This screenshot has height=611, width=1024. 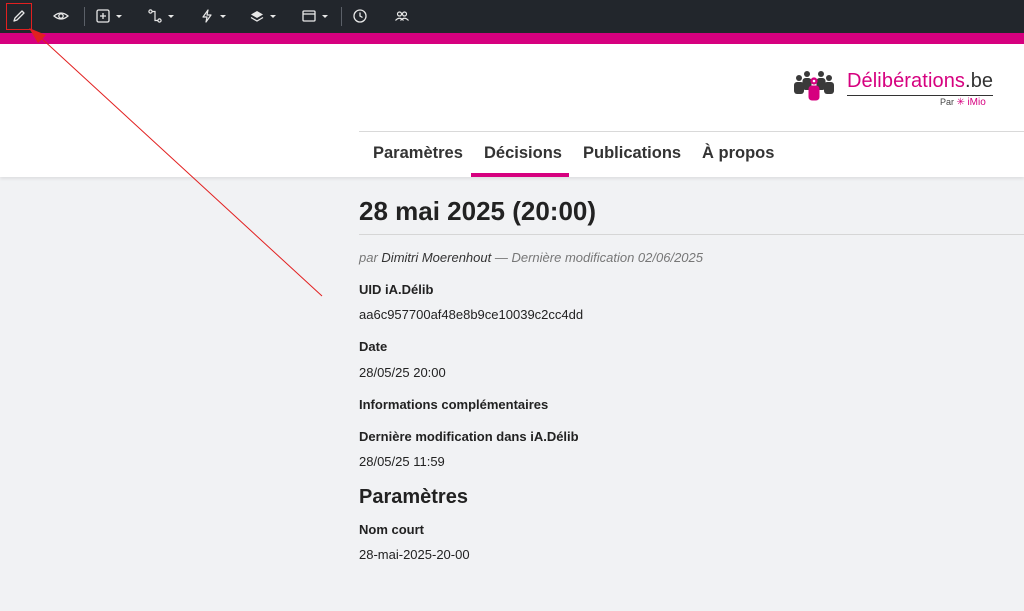 I want to click on history-button, so click(x=360, y=16).